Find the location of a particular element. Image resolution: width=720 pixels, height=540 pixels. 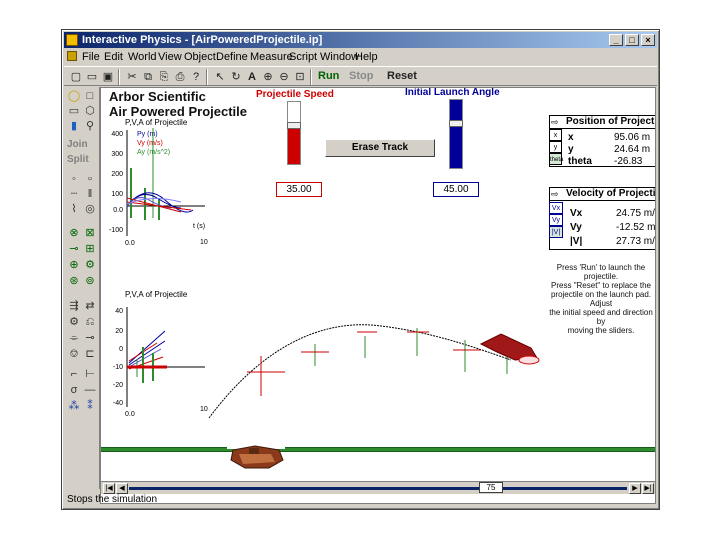

speed-input: 35.00 is located at coordinates (299, 189).